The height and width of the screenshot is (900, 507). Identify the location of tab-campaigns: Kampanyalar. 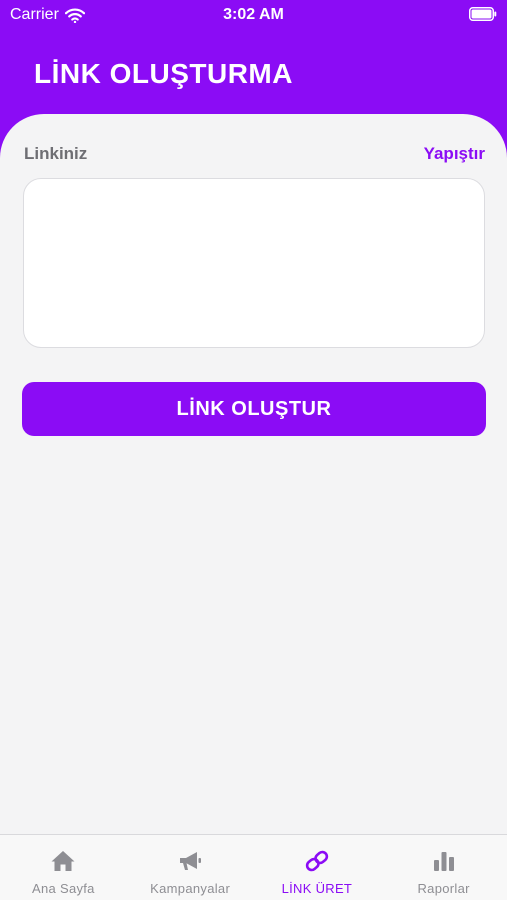
(190, 867).